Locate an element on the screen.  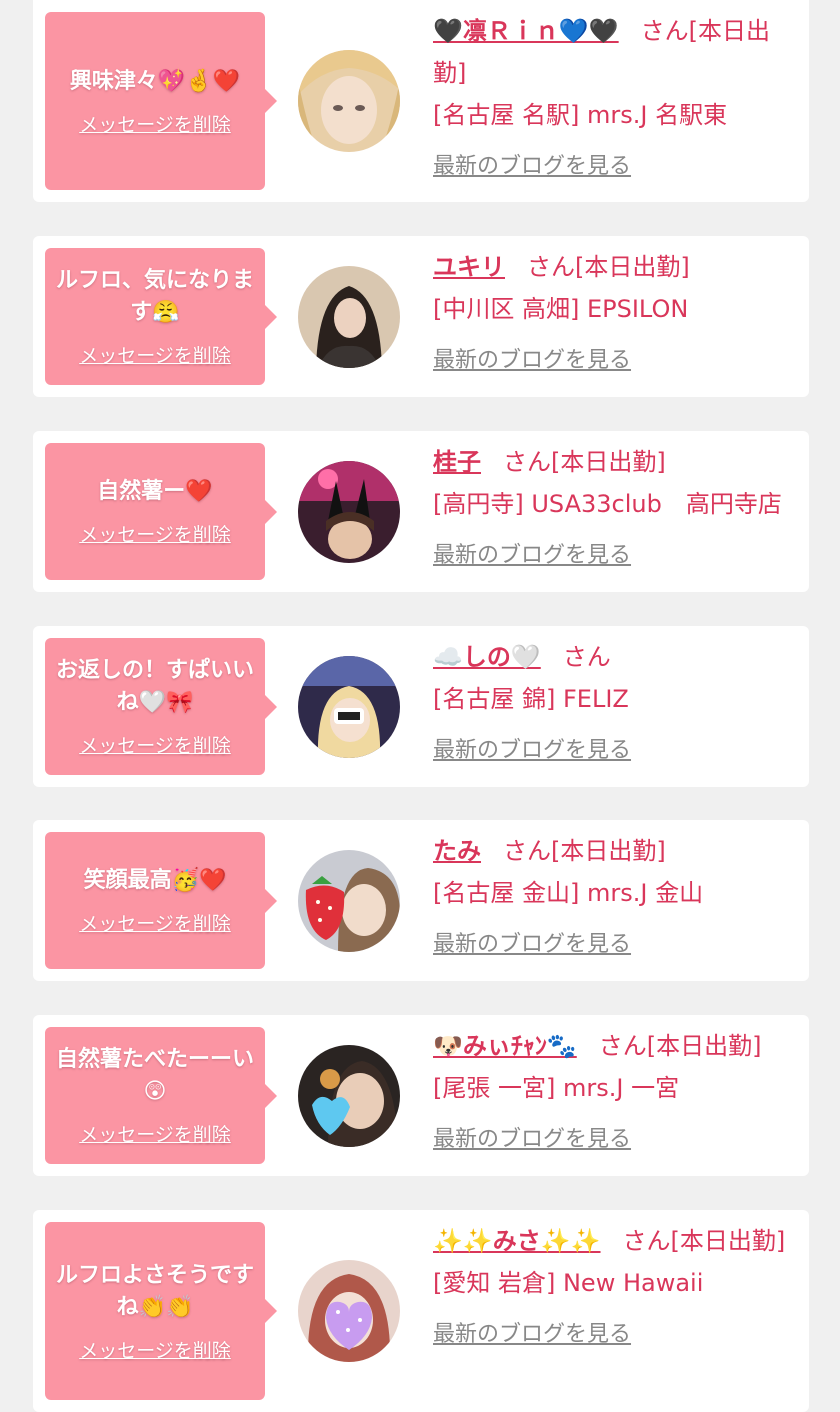
message-bubble: 自然薯ー❤️ メッセージを削除 is located at coordinates (161, 511).